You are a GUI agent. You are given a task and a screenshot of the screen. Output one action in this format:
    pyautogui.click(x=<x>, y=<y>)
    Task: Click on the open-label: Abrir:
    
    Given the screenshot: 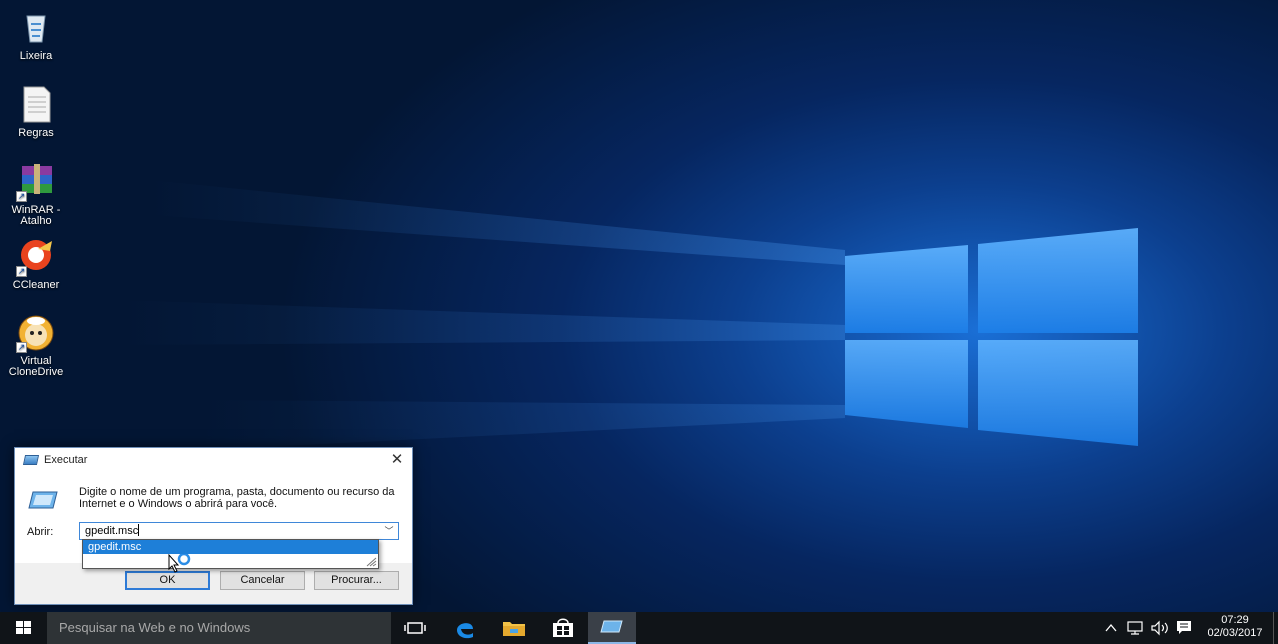 What is the action you would take?
    pyautogui.click(x=40, y=532)
    